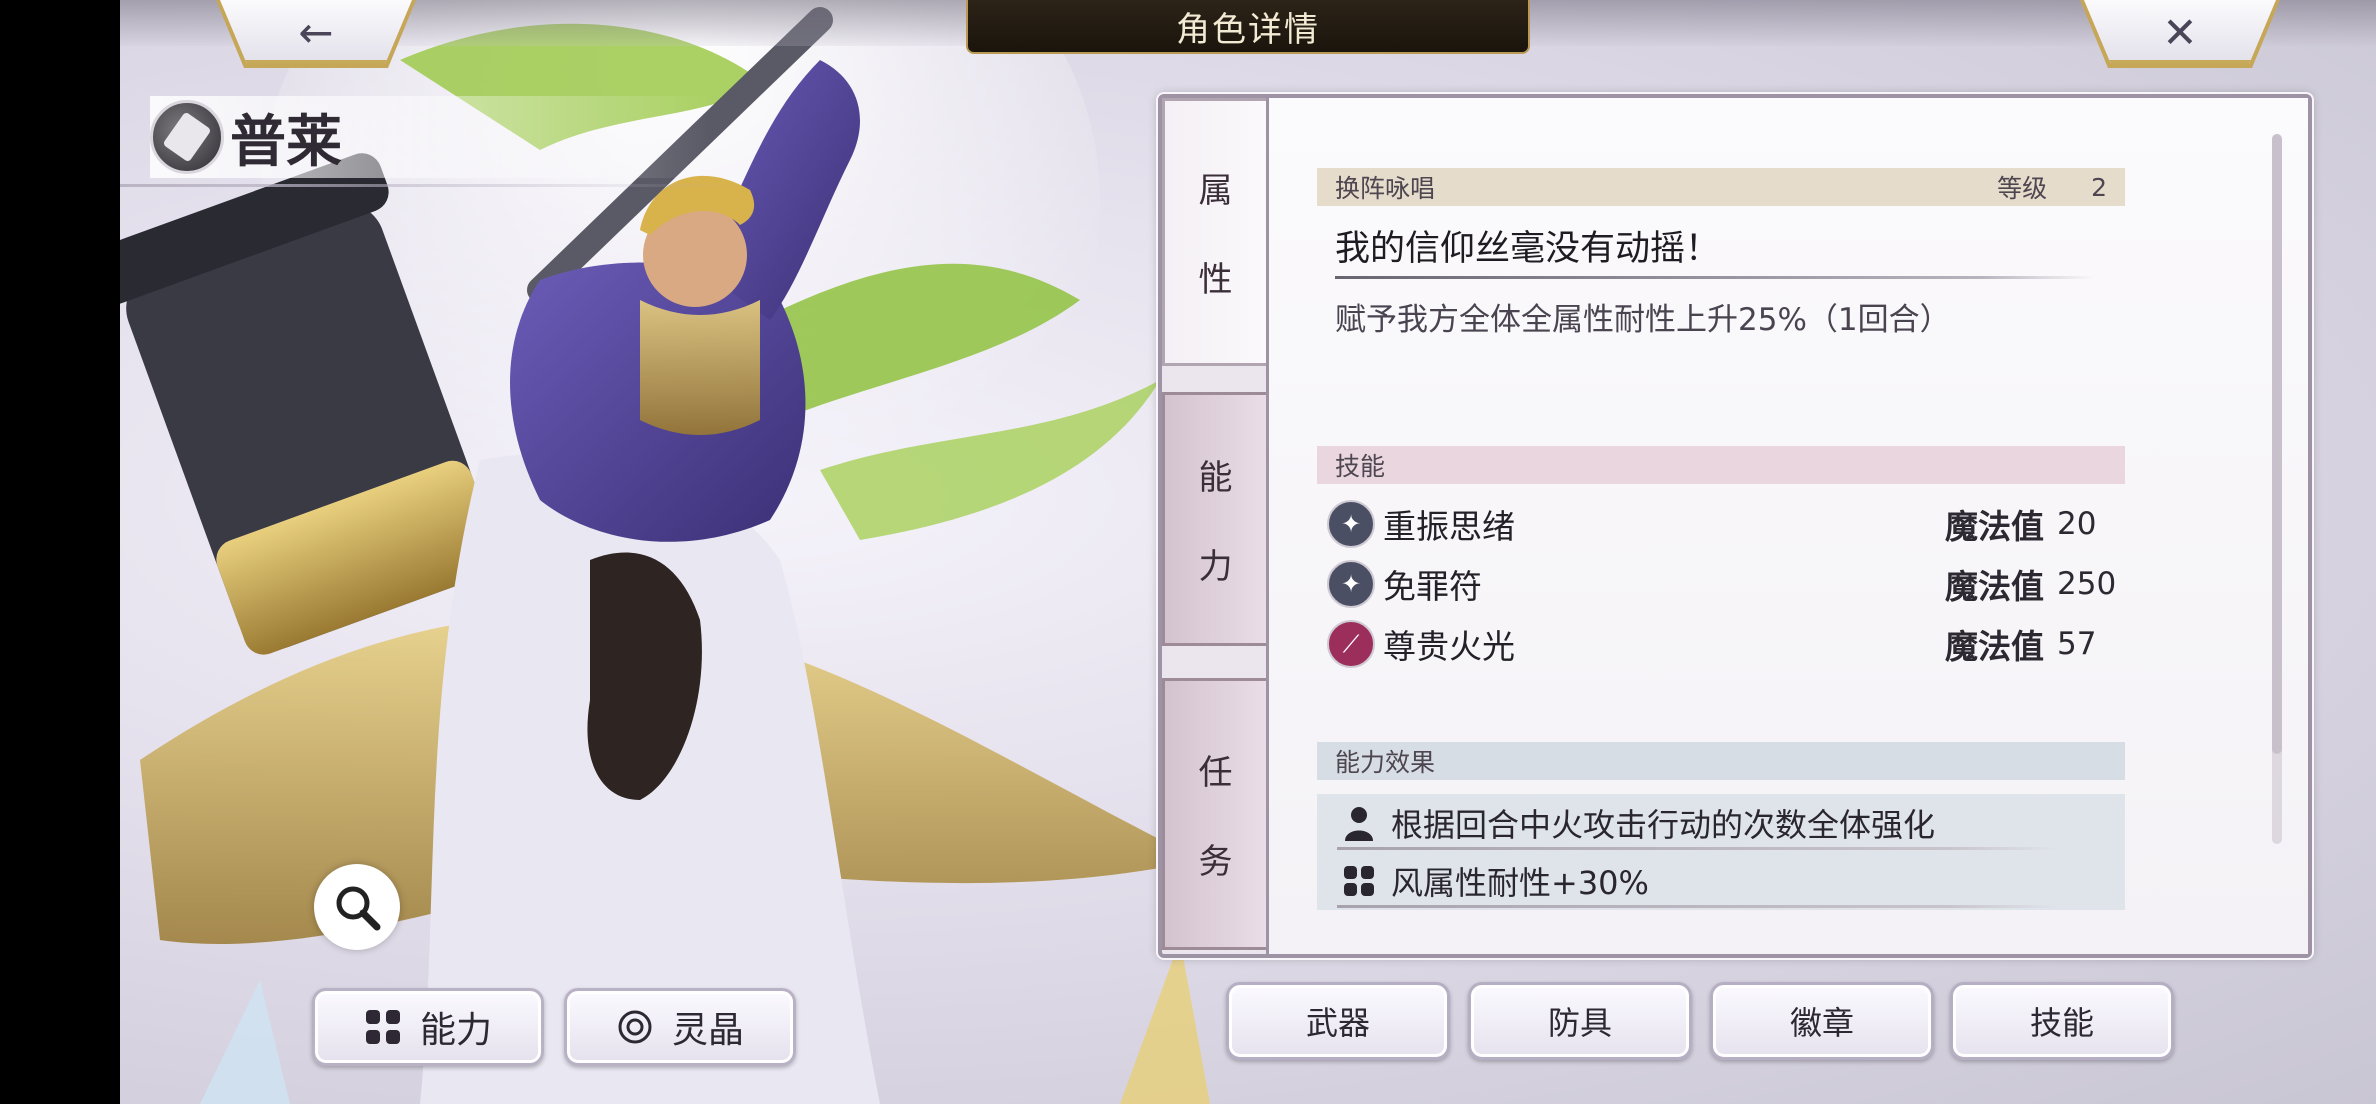  Describe the element at coordinates (1721, 187) in the screenshot. I see `chant-section-header: 换阵咏唱 等级 2` at that location.